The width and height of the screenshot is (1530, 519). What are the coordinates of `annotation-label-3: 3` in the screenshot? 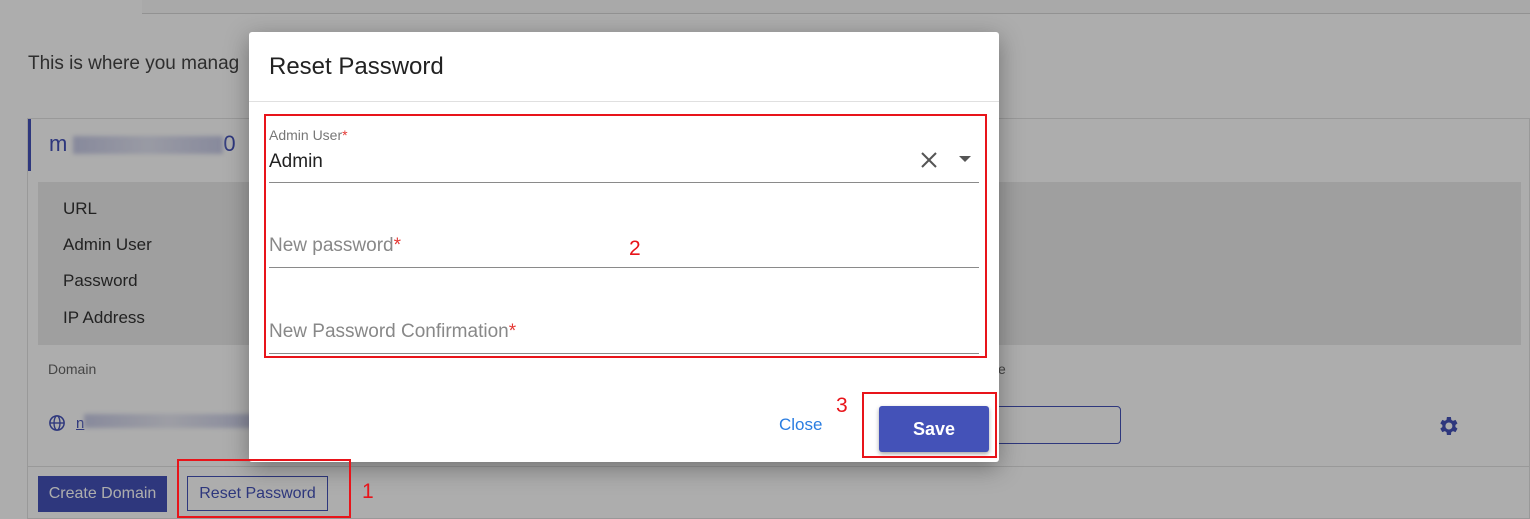 It's located at (842, 405).